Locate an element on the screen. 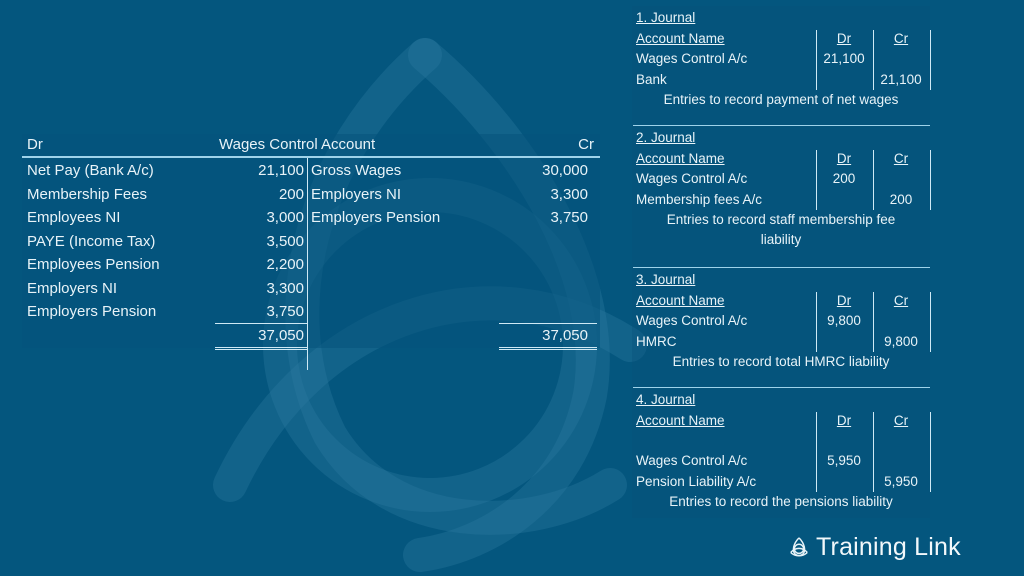  debit-entry-amount: 3,750 is located at coordinates (285, 311).